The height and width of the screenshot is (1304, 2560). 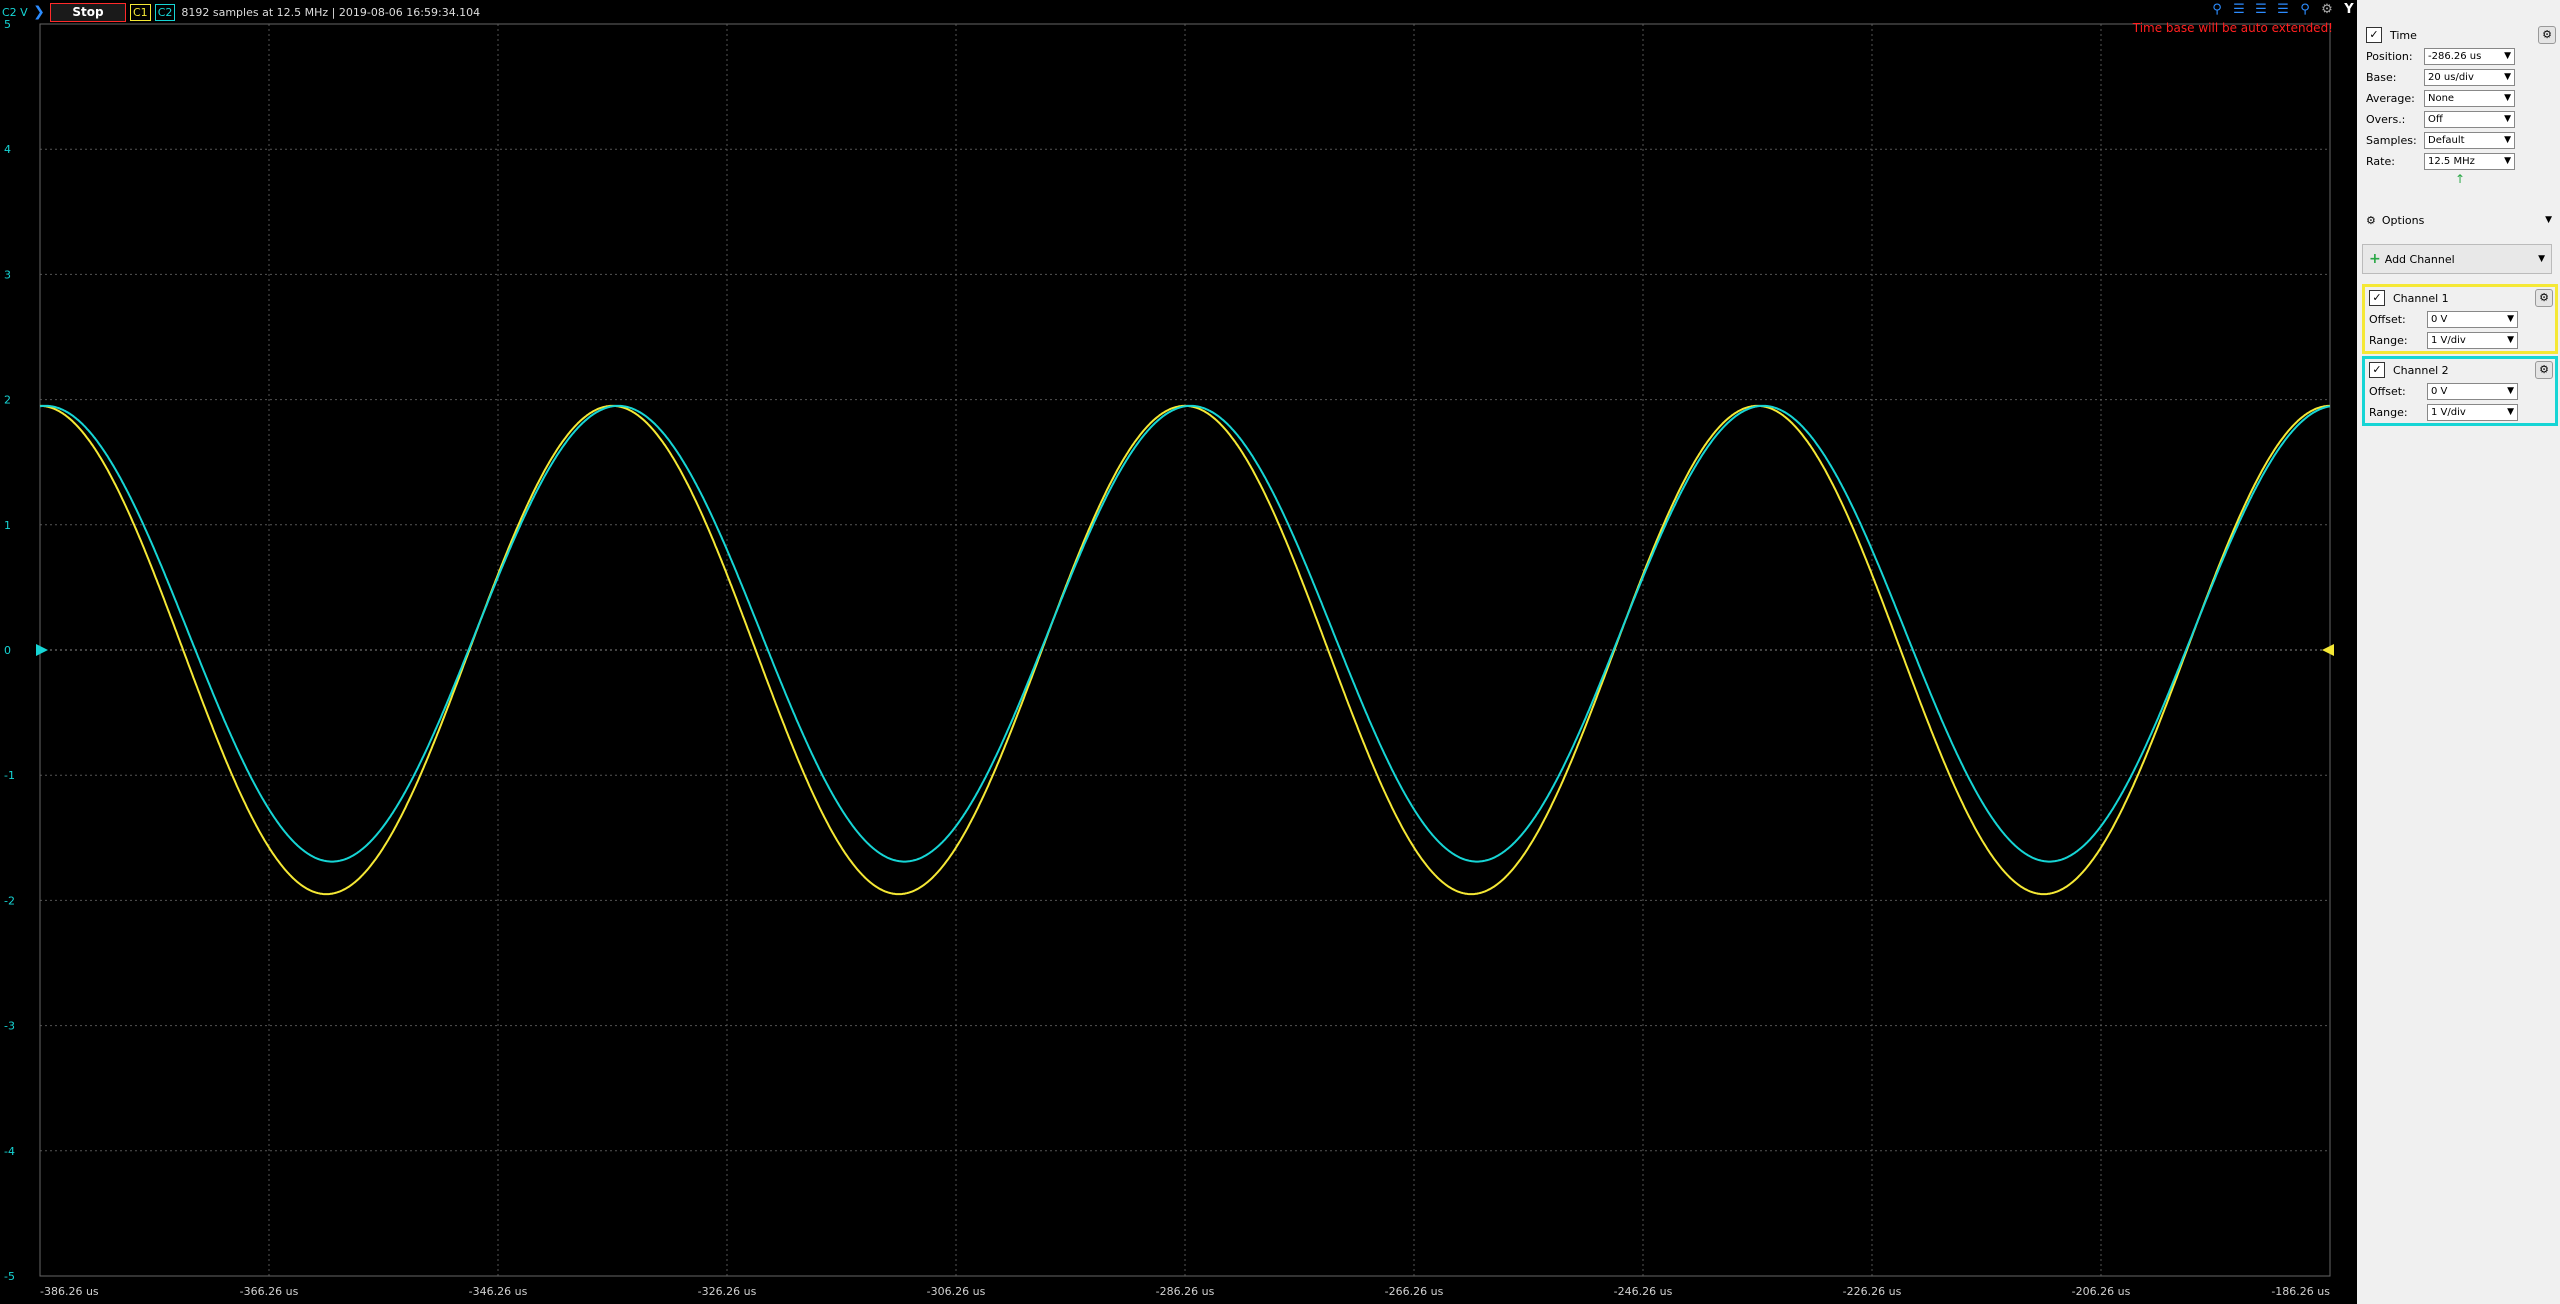 What do you see at coordinates (7, 650) in the screenshot?
I see `y-tick-label: 0` at bounding box center [7, 650].